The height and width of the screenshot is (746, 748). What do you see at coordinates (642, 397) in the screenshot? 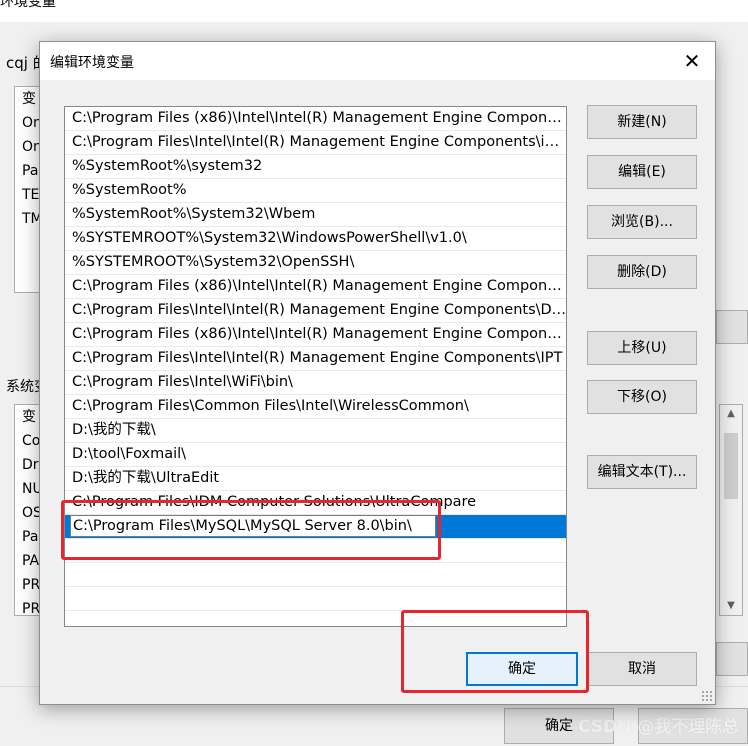
I see `move-down-button: 下移(O)` at bounding box center [642, 397].